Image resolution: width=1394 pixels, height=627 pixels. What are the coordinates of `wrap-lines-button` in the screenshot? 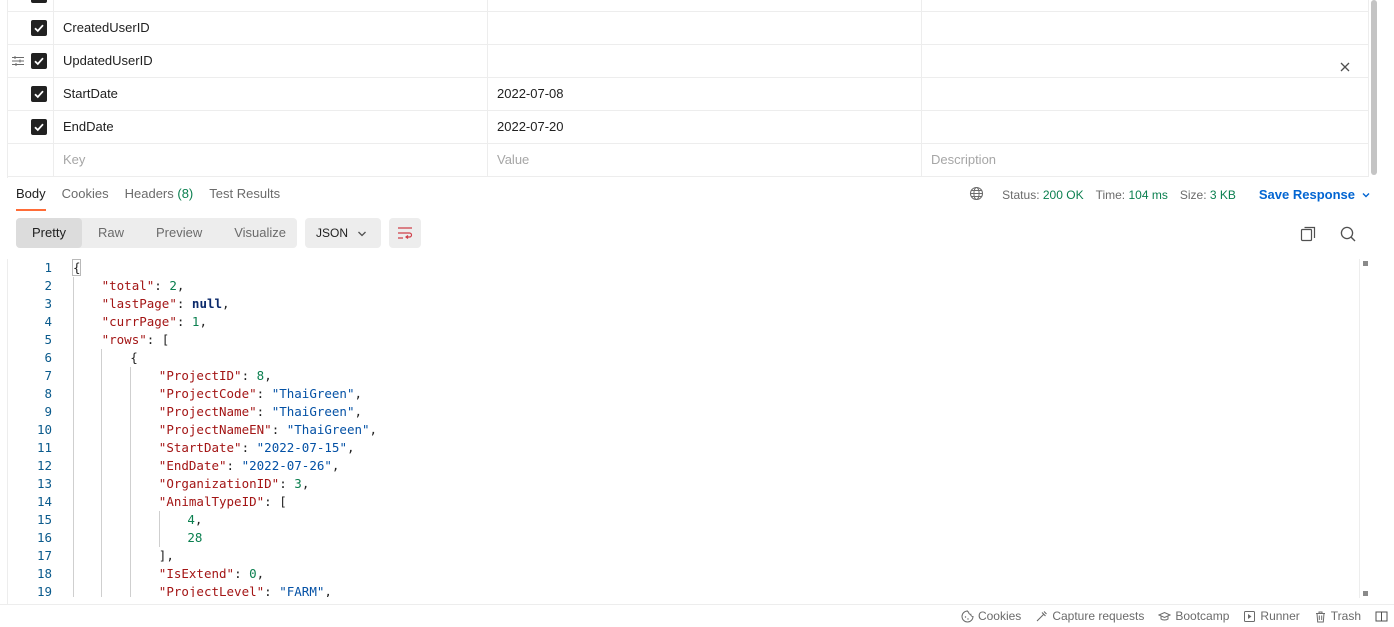 It's located at (405, 233).